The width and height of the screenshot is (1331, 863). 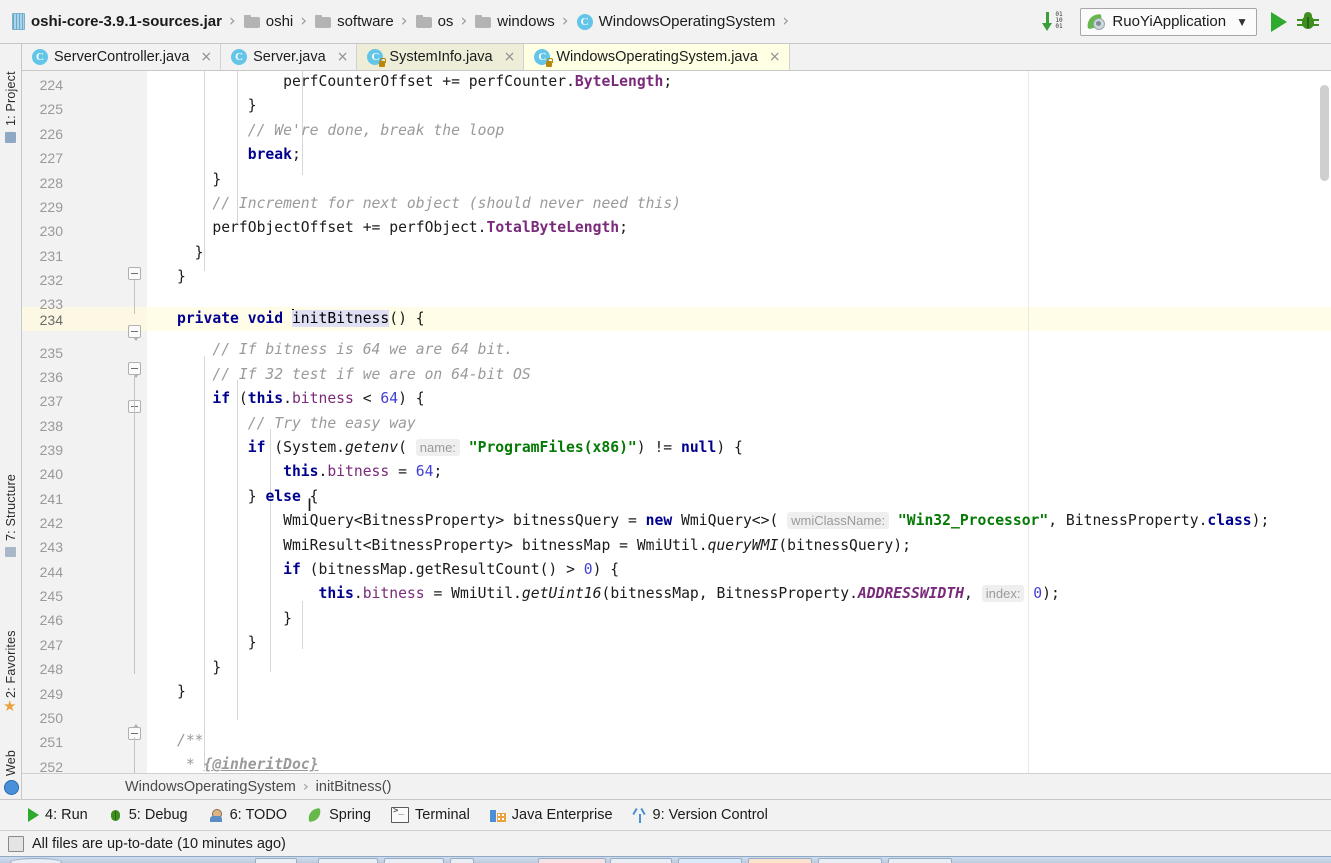 What do you see at coordinates (363, 472) in the screenshot?
I see `code-line: this.bitness = 64;` at bounding box center [363, 472].